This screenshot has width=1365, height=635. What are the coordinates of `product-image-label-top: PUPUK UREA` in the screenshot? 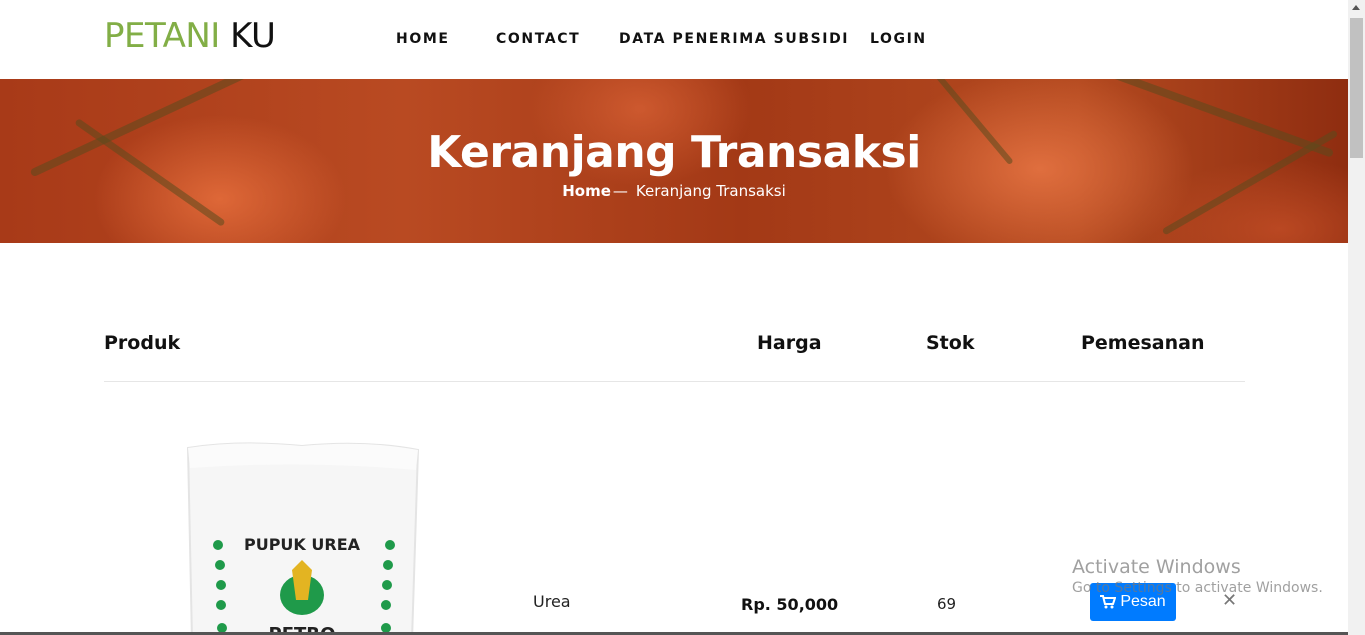 It's located at (302, 544).